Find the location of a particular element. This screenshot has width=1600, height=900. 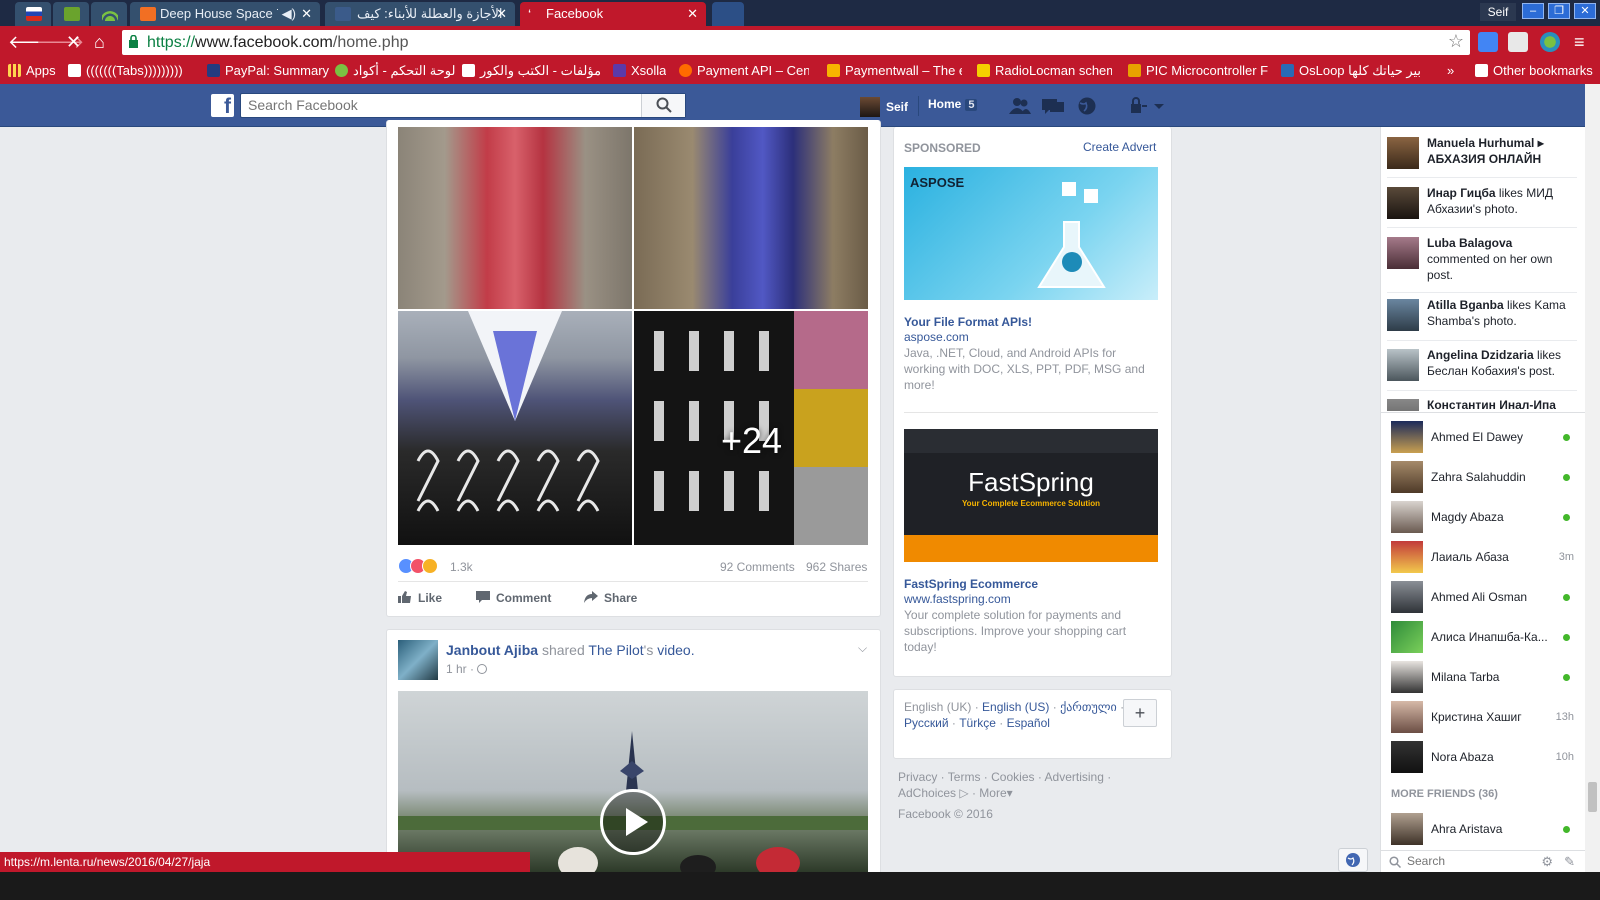

more-photos-count: +24 is located at coordinates (751, 441).